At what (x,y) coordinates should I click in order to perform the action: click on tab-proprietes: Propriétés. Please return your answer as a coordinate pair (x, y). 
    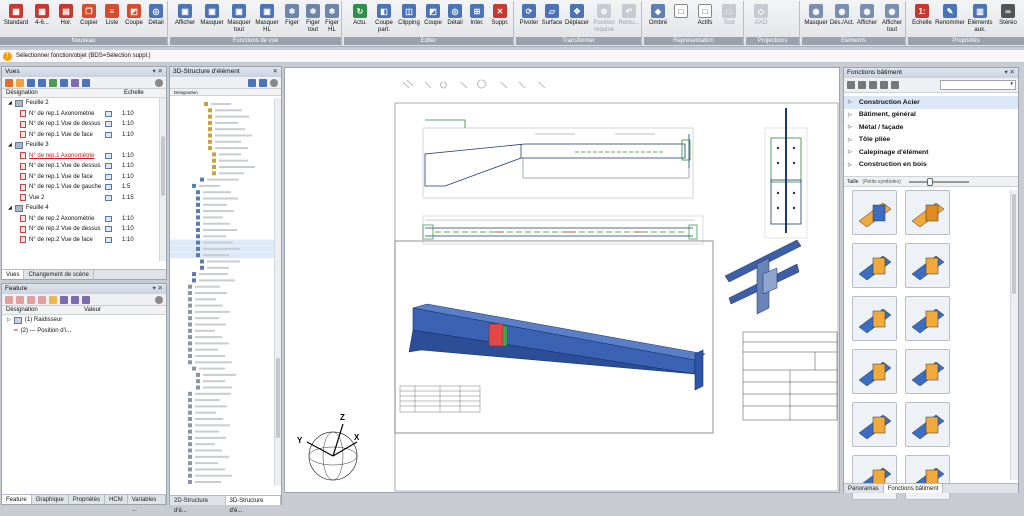
    Looking at the image, I should click on (87, 499).